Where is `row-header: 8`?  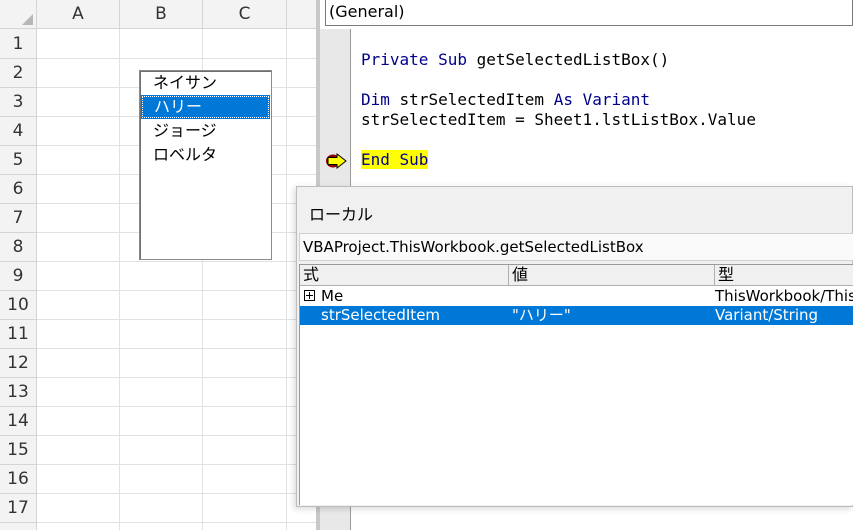 row-header: 8 is located at coordinates (18, 247).